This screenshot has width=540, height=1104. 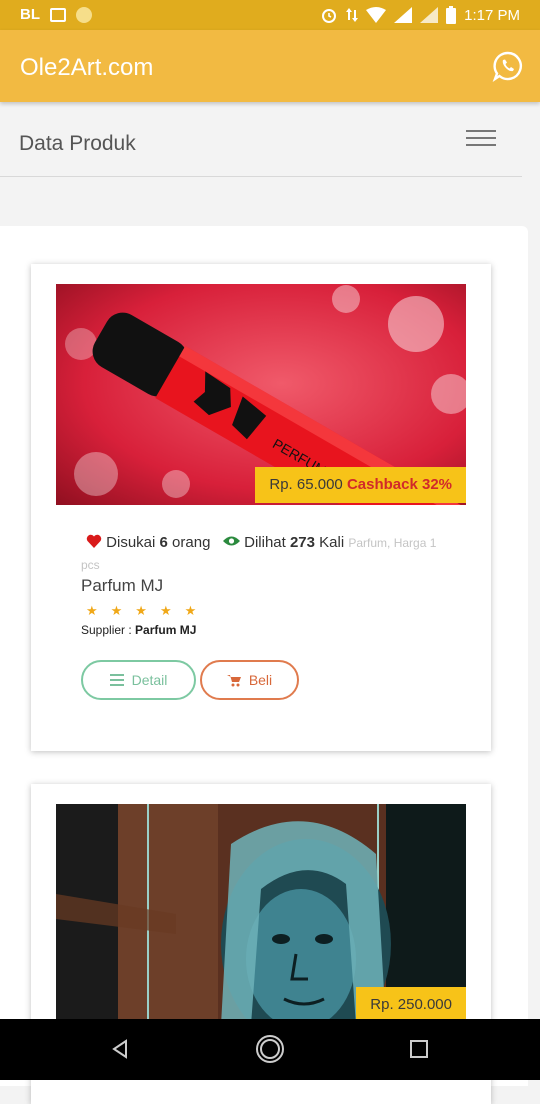 I want to click on signal-icon, so click(x=403, y=15).